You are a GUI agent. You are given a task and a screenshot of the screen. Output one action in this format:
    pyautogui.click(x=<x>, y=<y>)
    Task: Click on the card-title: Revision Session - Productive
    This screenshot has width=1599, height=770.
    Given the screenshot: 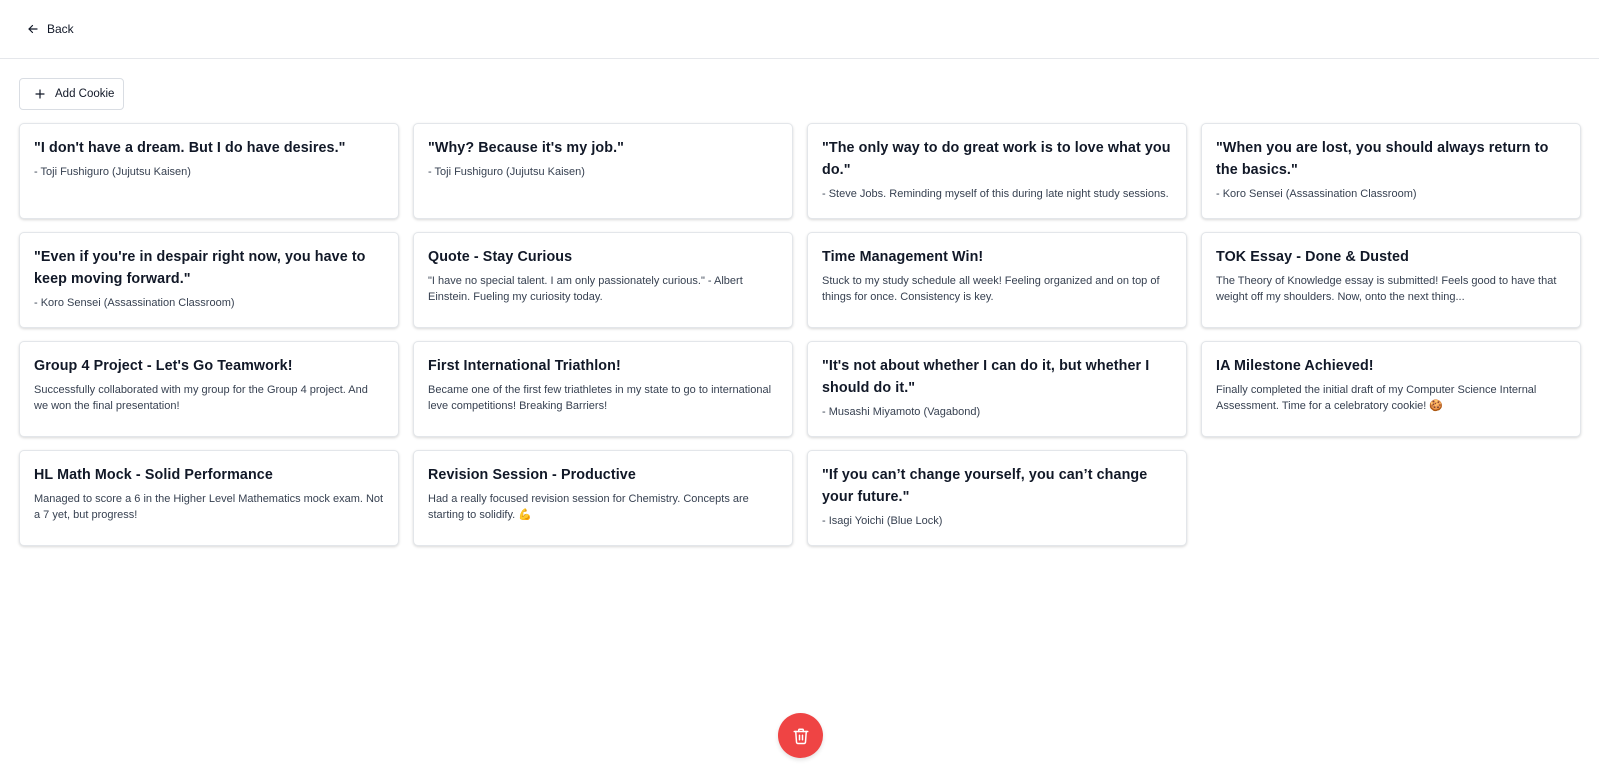 What is the action you would take?
    pyautogui.click(x=532, y=475)
    